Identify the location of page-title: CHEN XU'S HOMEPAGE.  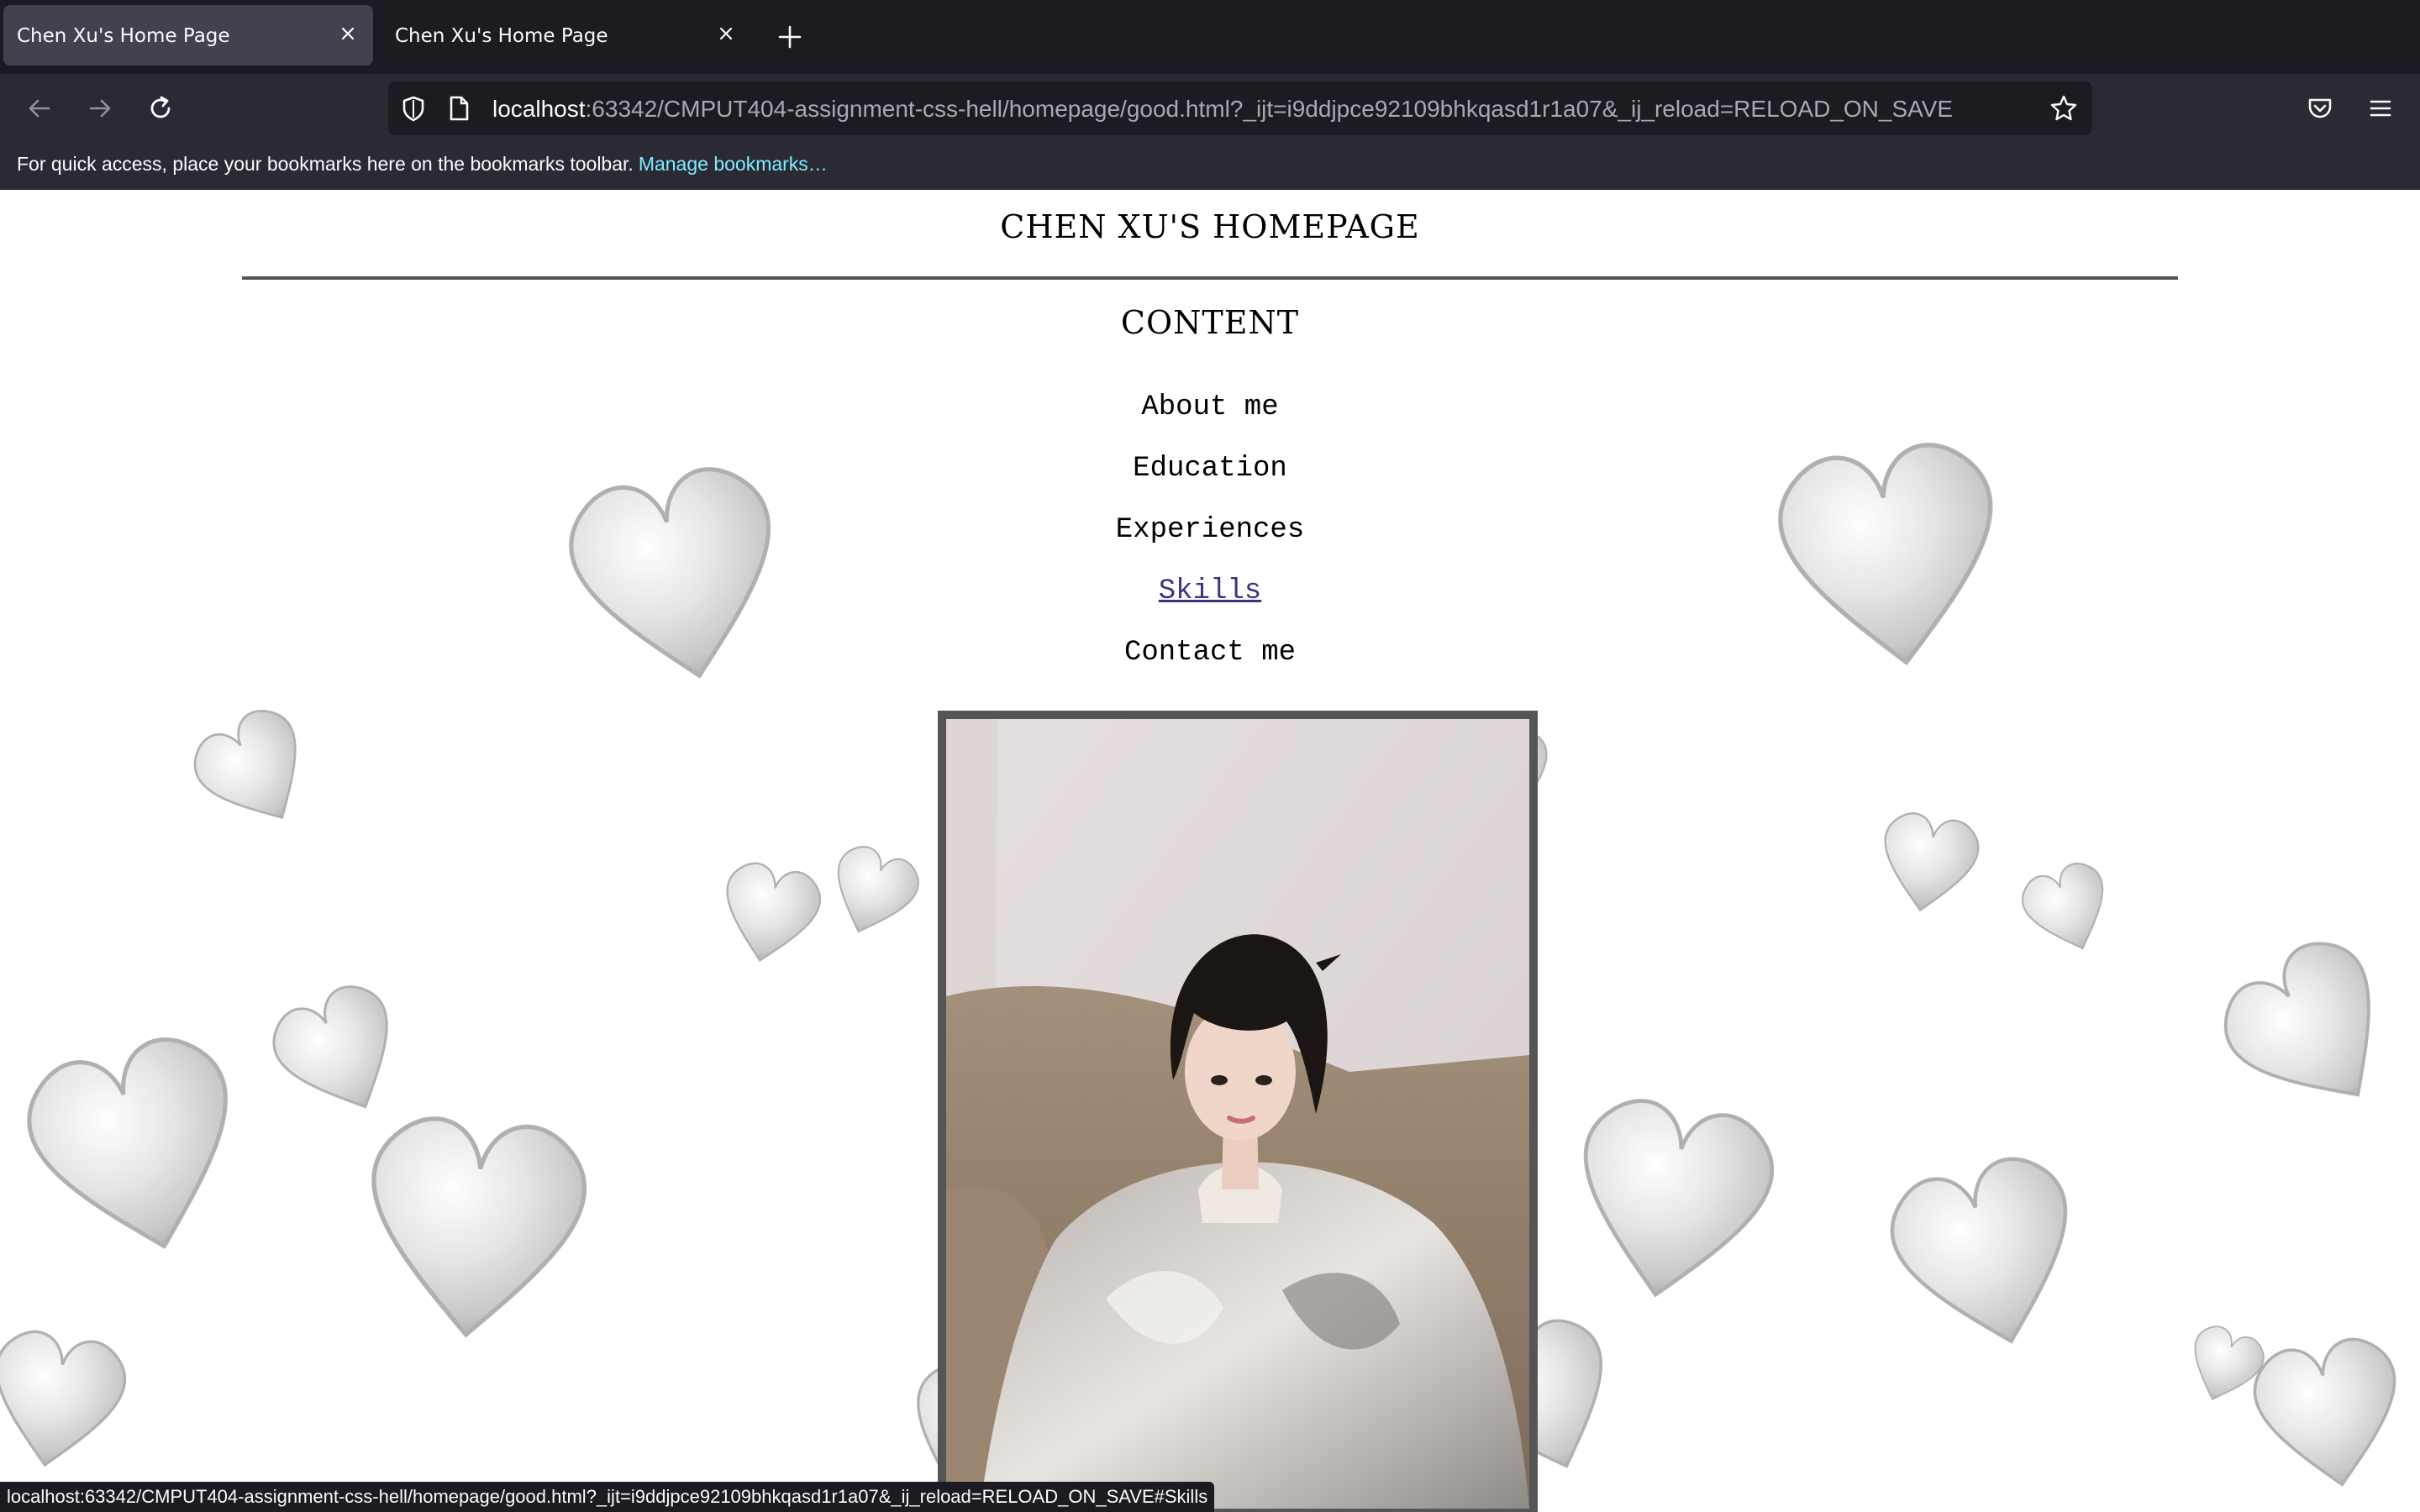
(1210, 226).